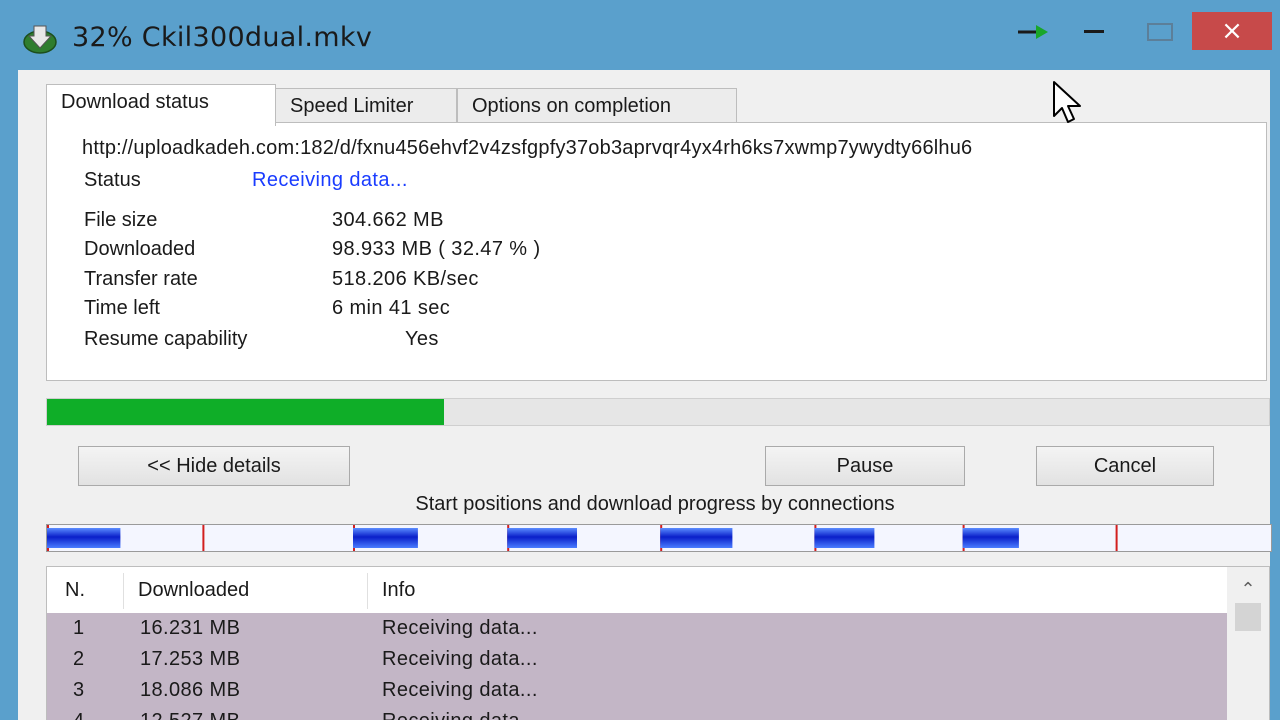  I want to click on progress-fill, so click(245, 412).